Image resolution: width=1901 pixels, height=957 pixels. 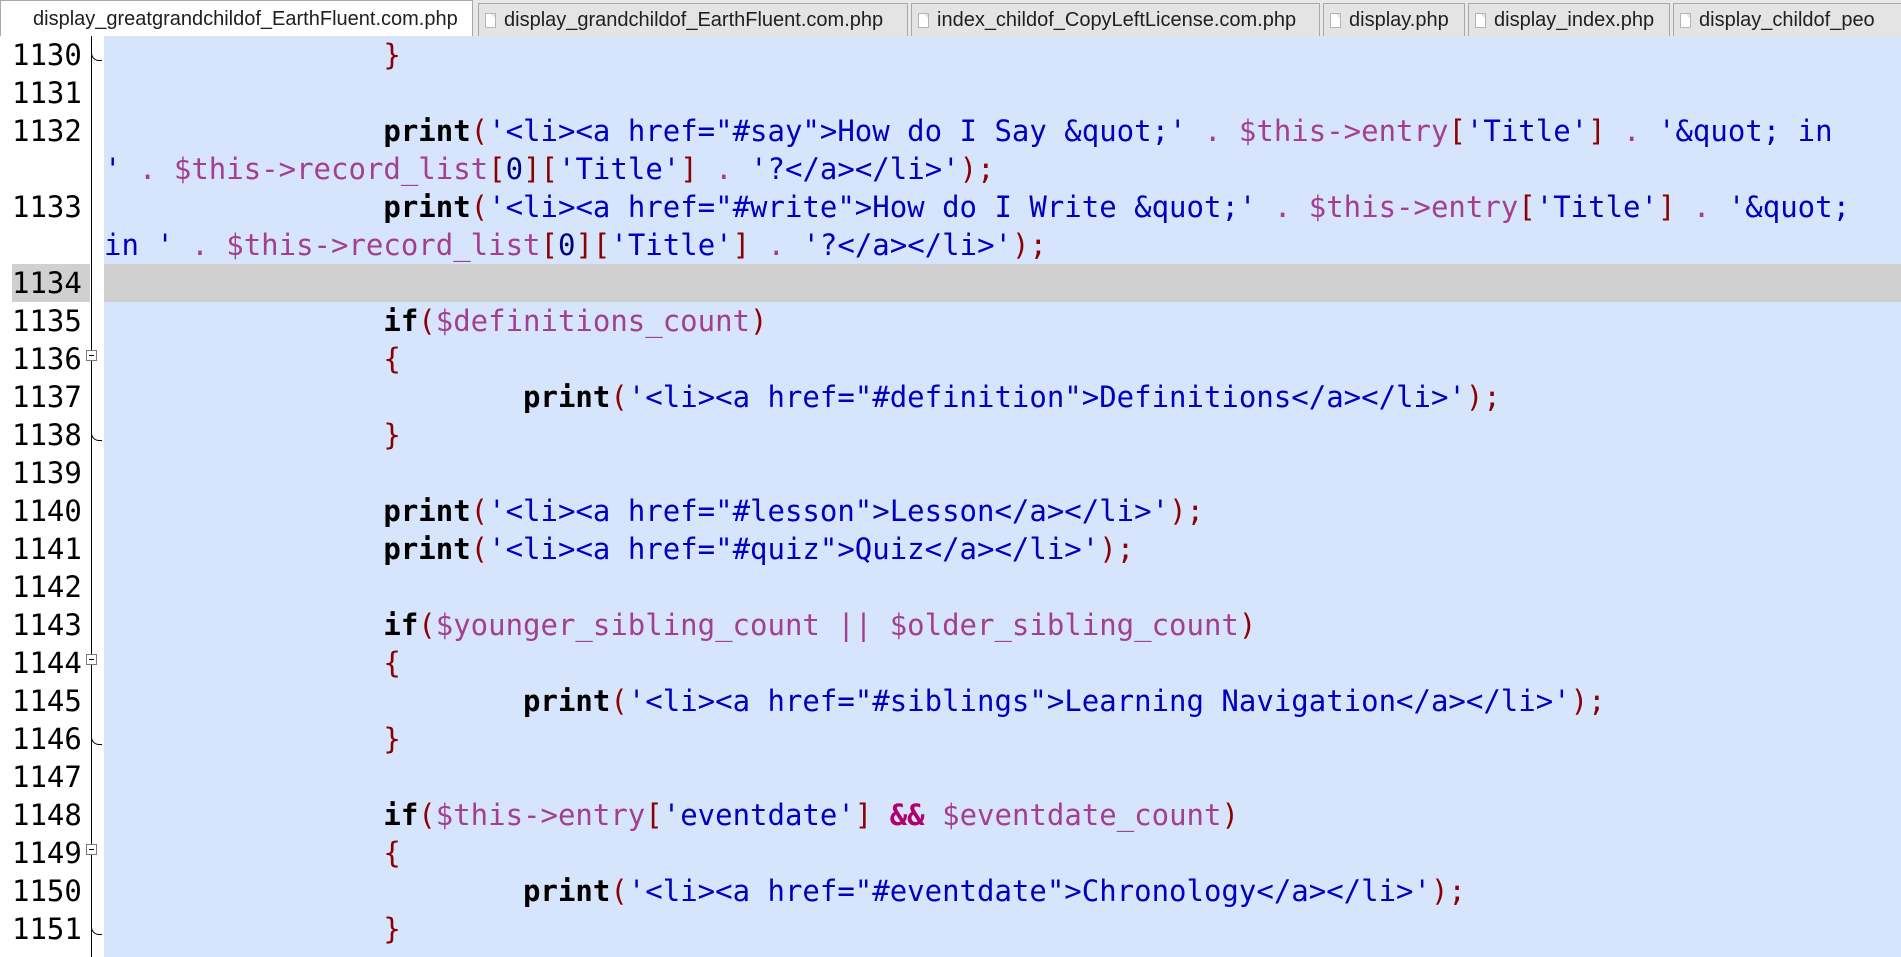 I want to click on tab-label: display_grandchildof_EarthFluent.com.php, so click(x=694, y=19).